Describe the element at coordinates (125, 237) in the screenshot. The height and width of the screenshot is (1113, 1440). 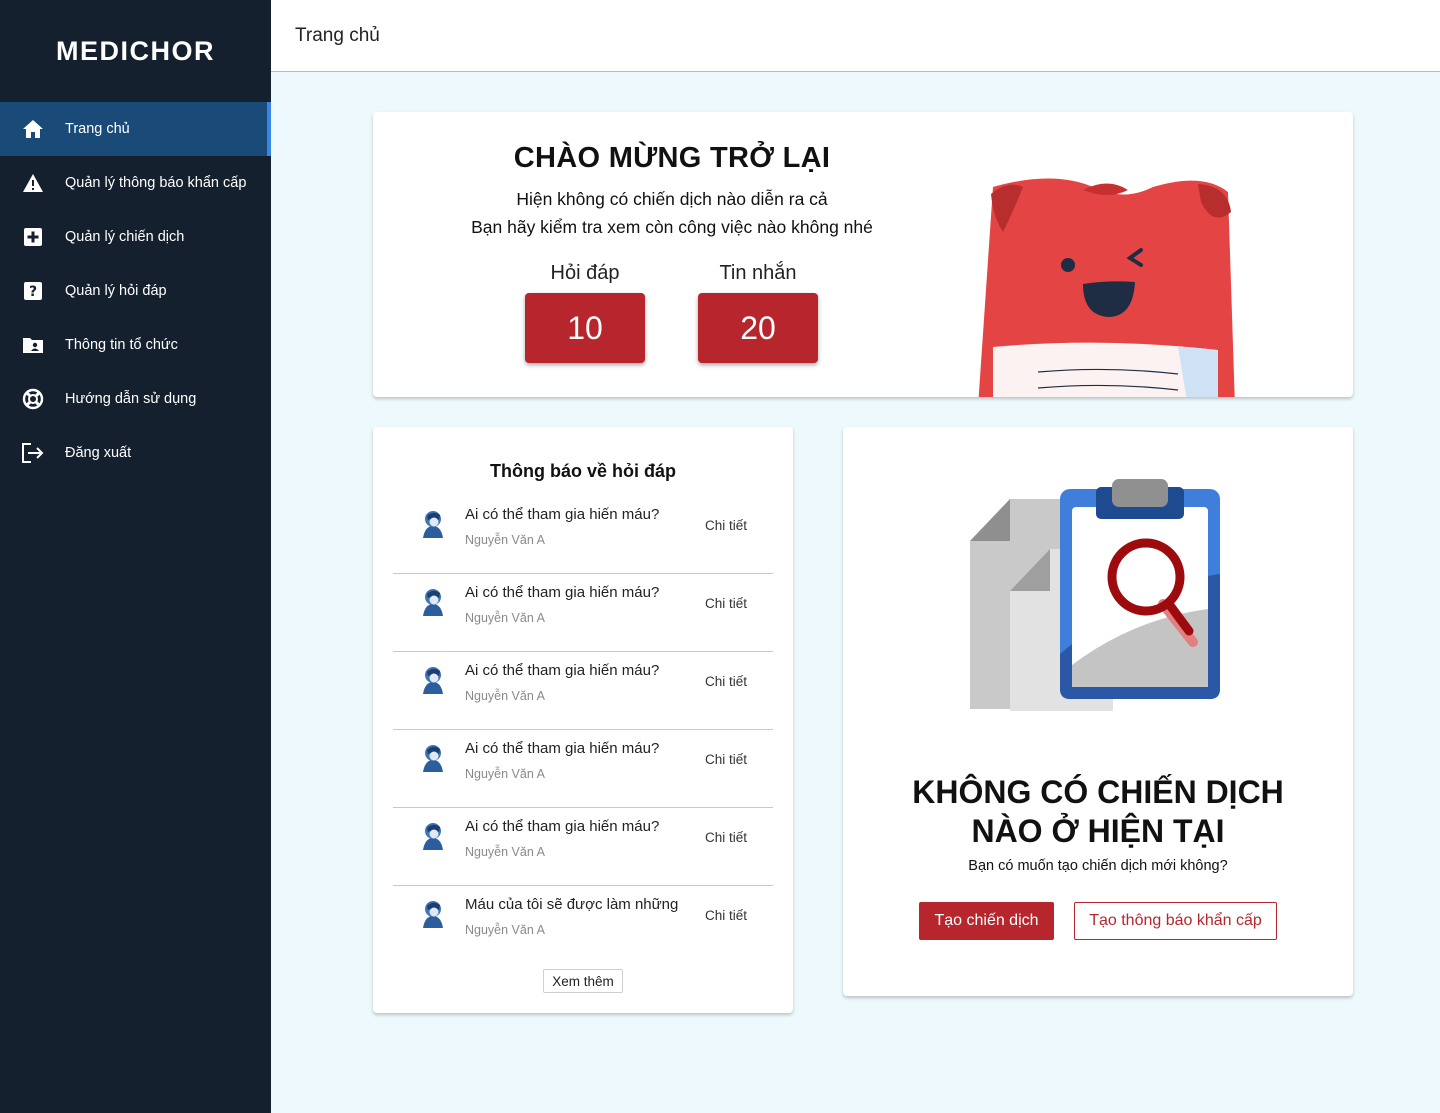
I see `sidebar-item-label: Quản lý chiến dịch` at that location.